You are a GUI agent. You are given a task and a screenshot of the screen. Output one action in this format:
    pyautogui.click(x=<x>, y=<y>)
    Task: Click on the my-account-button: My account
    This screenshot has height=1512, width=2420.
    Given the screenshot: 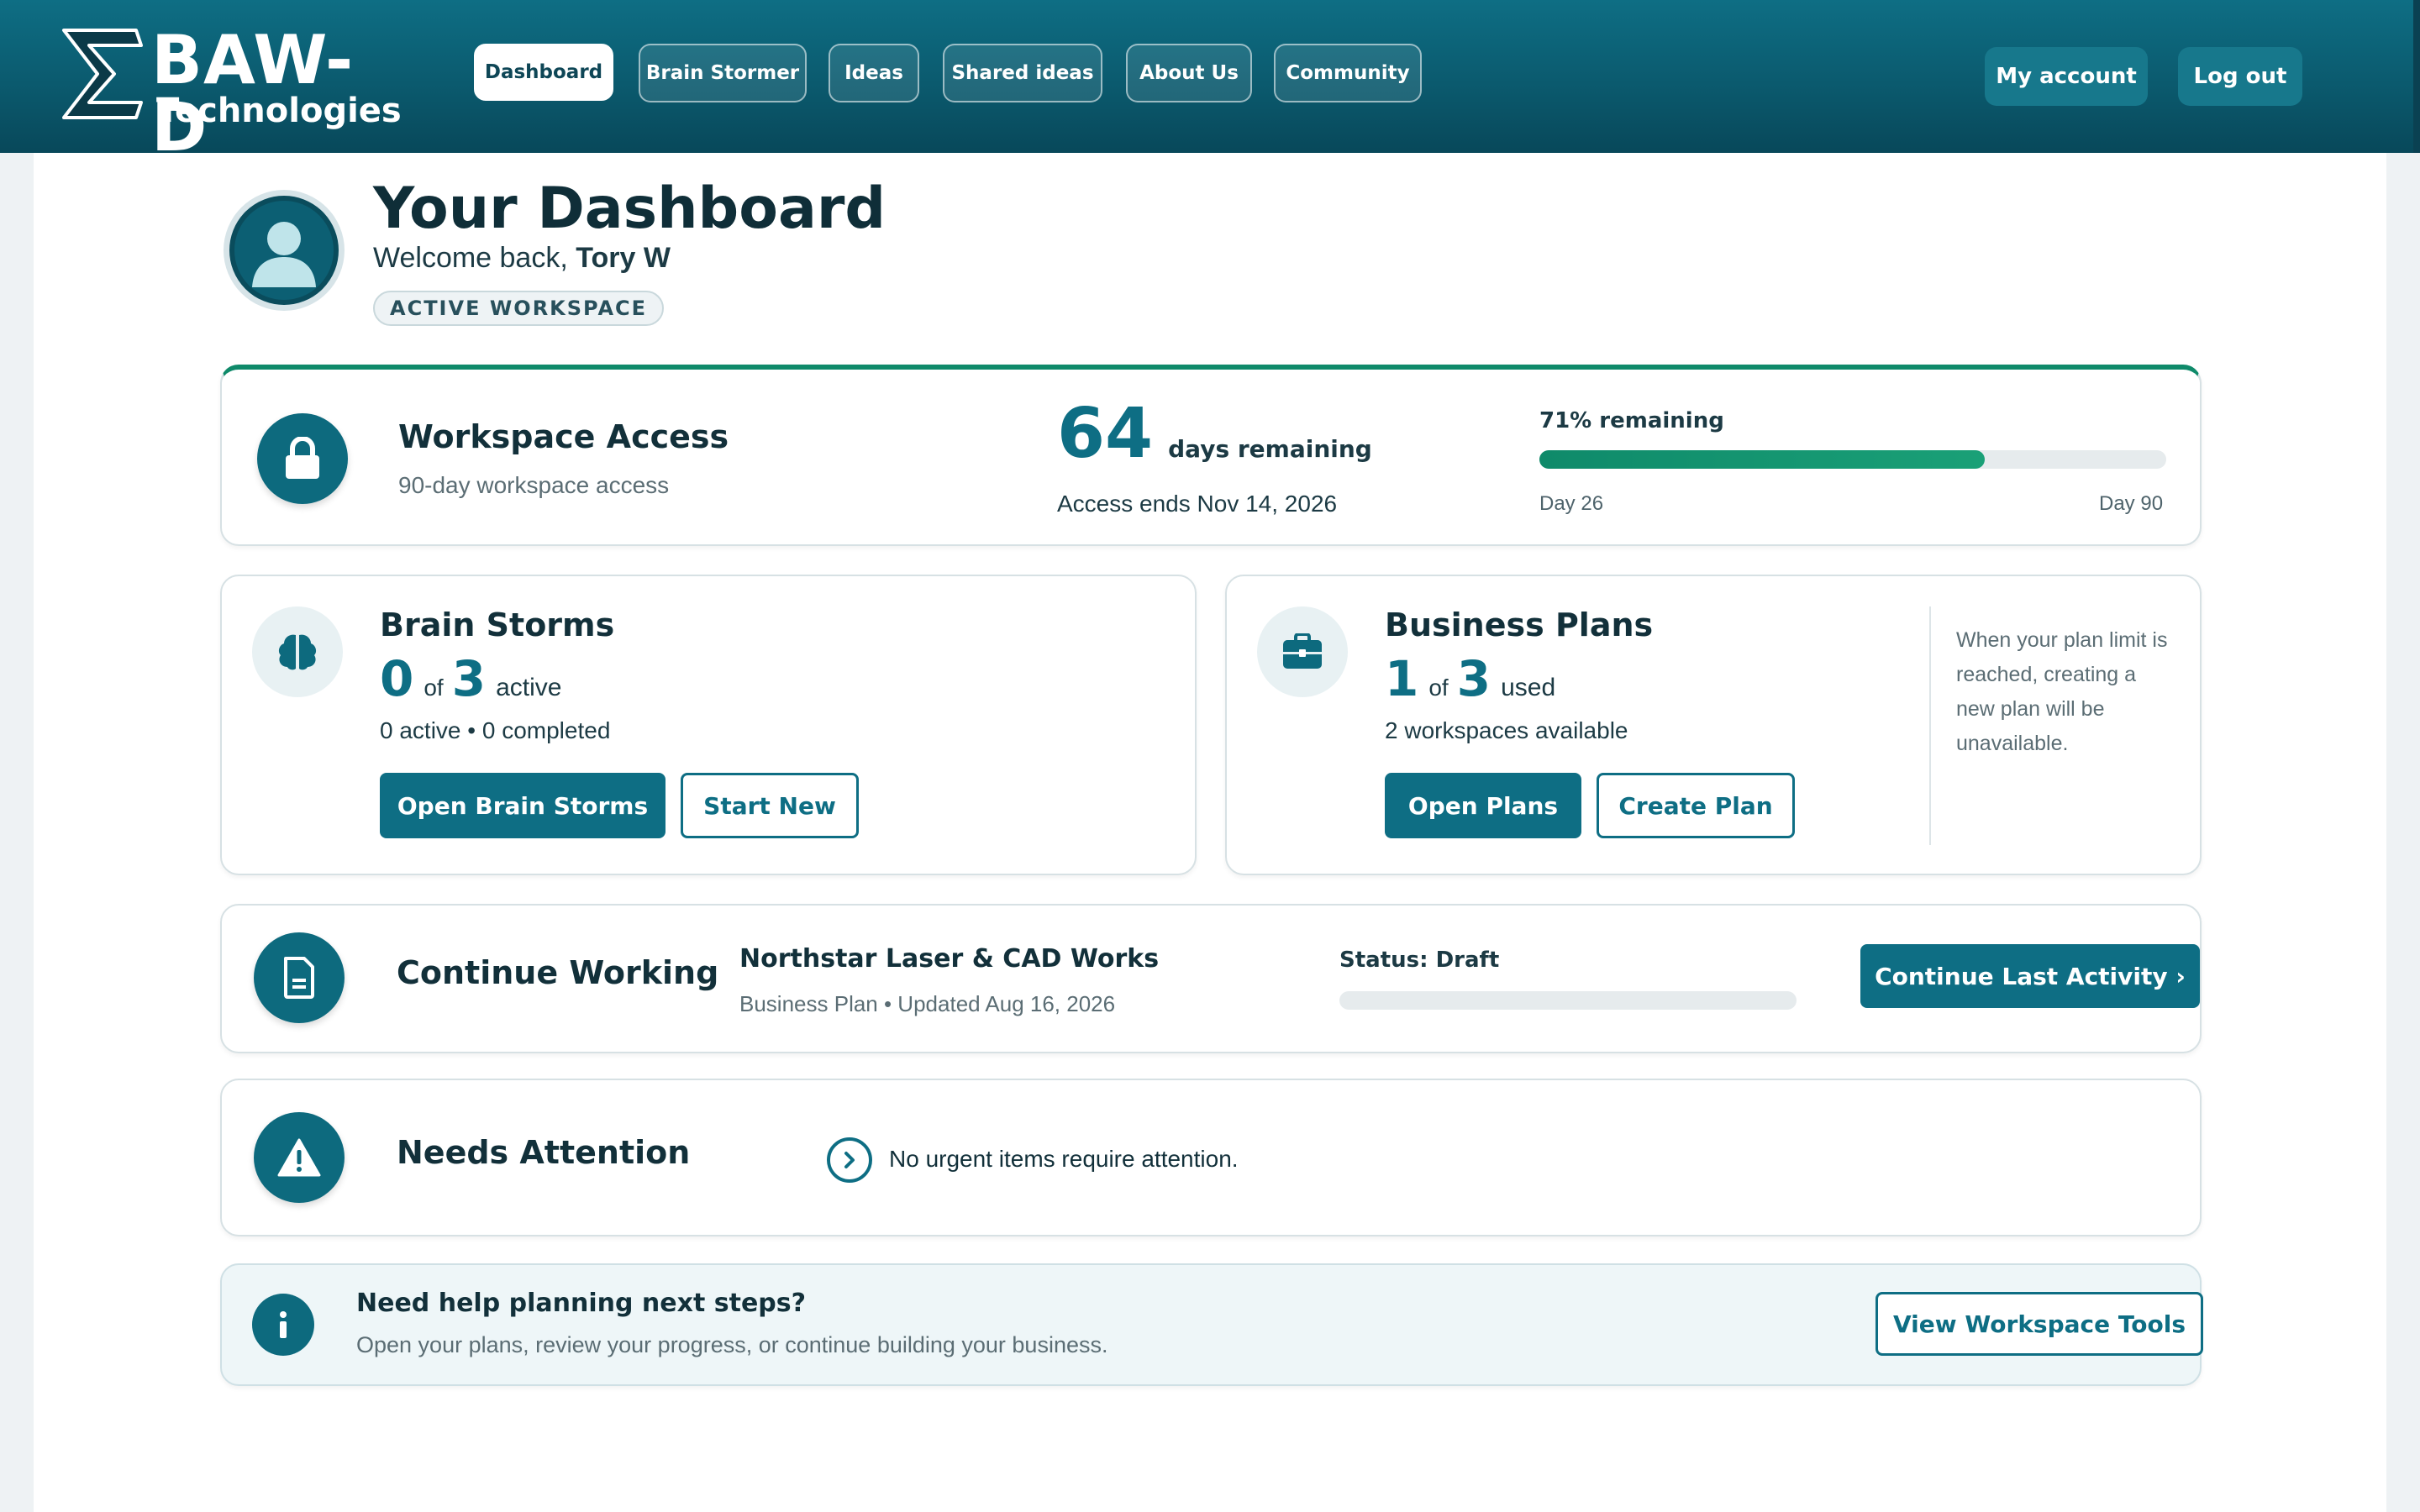 What is the action you would take?
    pyautogui.click(x=2066, y=76)
    